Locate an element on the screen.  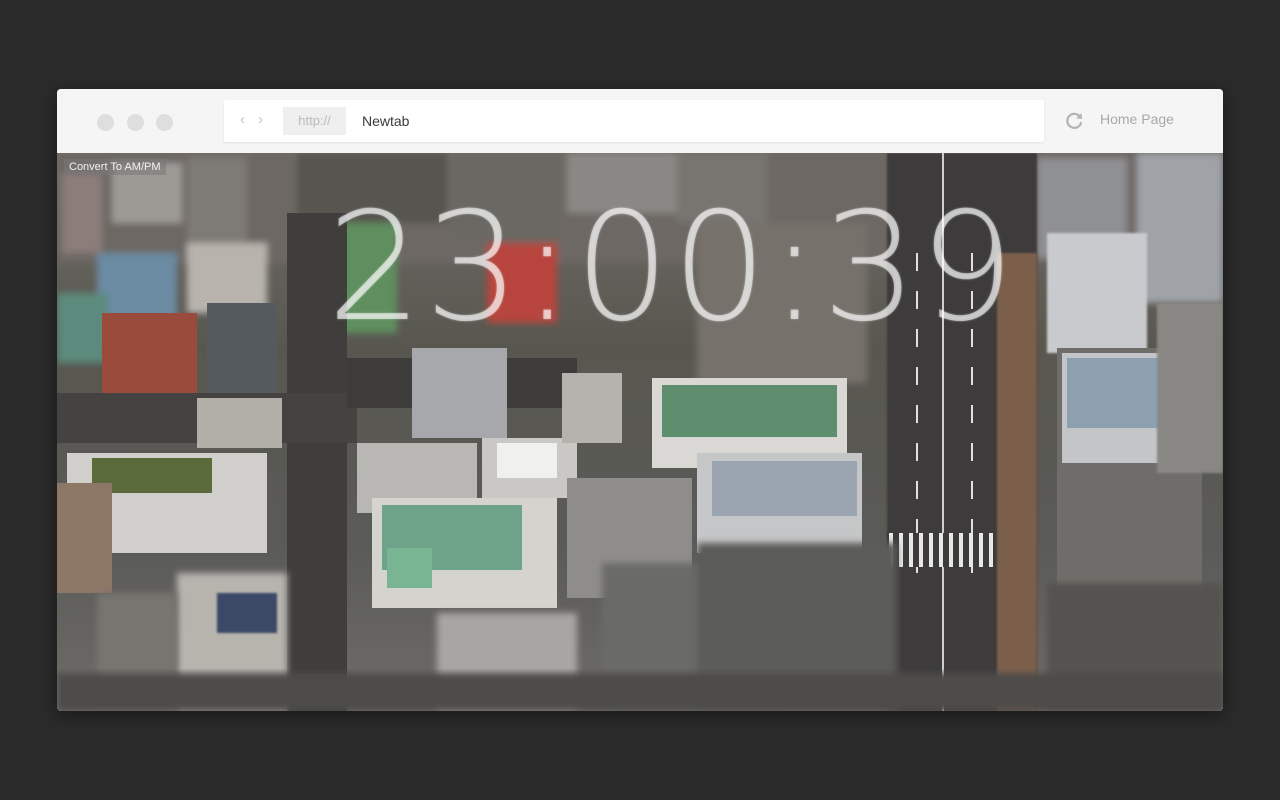
window-close-icon is located at coordinates (105, 122).